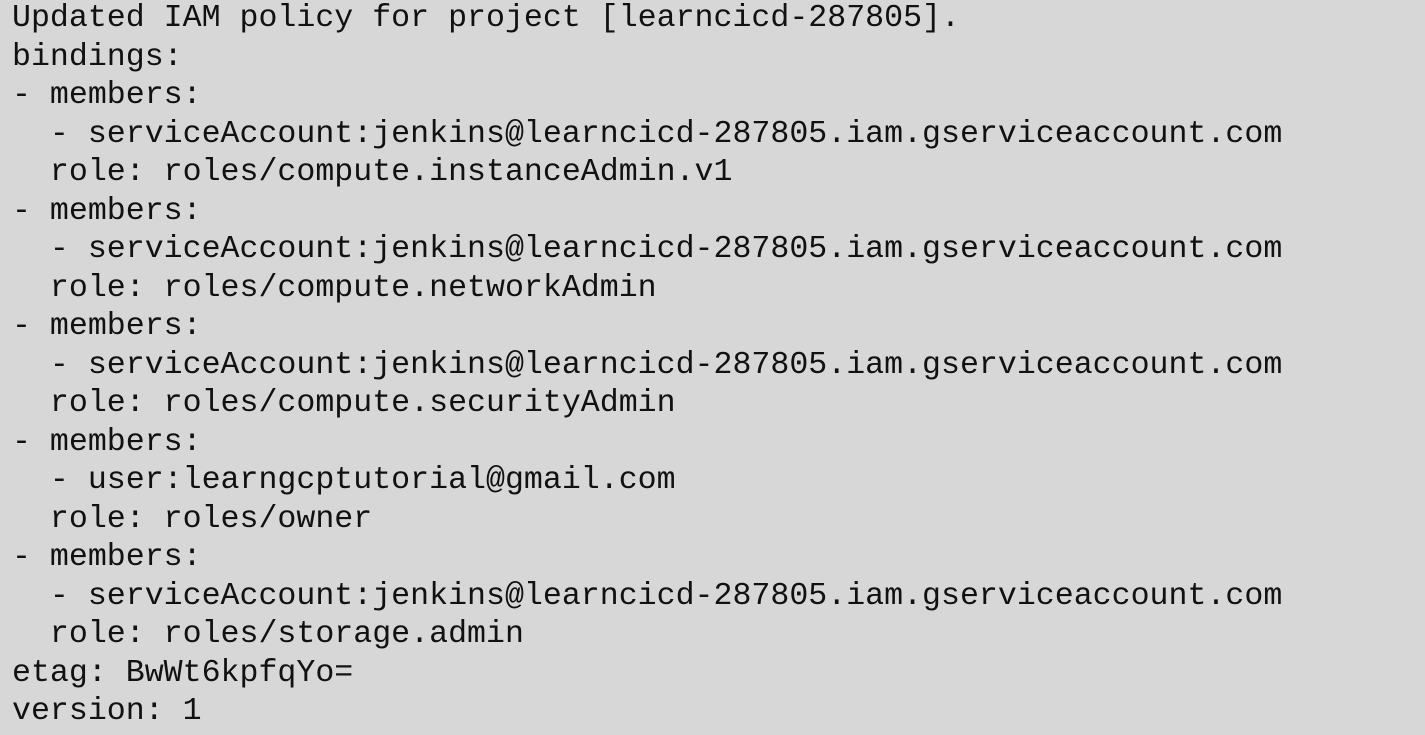  What do you see at coordinates (107, 711) in the screenshot?
I see `version-entry: version: 1` at bounding box center [107, 711].